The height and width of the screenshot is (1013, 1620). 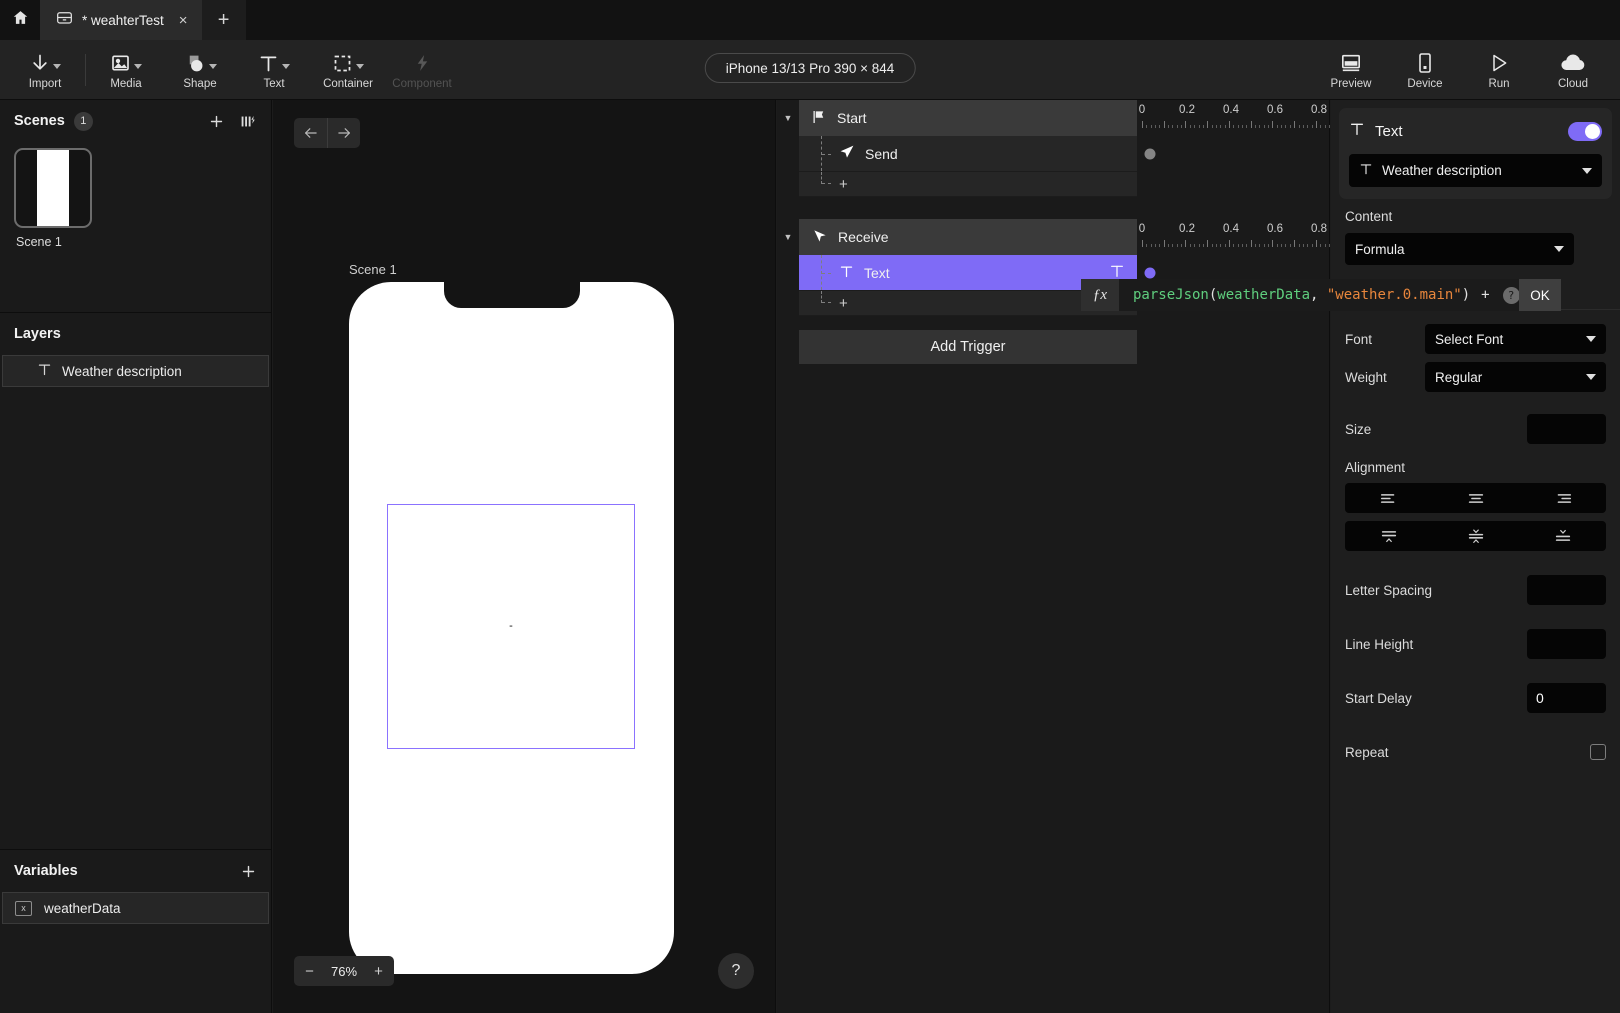 What do you see at coordinates (183, 20) in the screenshot?
I see `close-icon: ×` at bounding box center [183, 20].